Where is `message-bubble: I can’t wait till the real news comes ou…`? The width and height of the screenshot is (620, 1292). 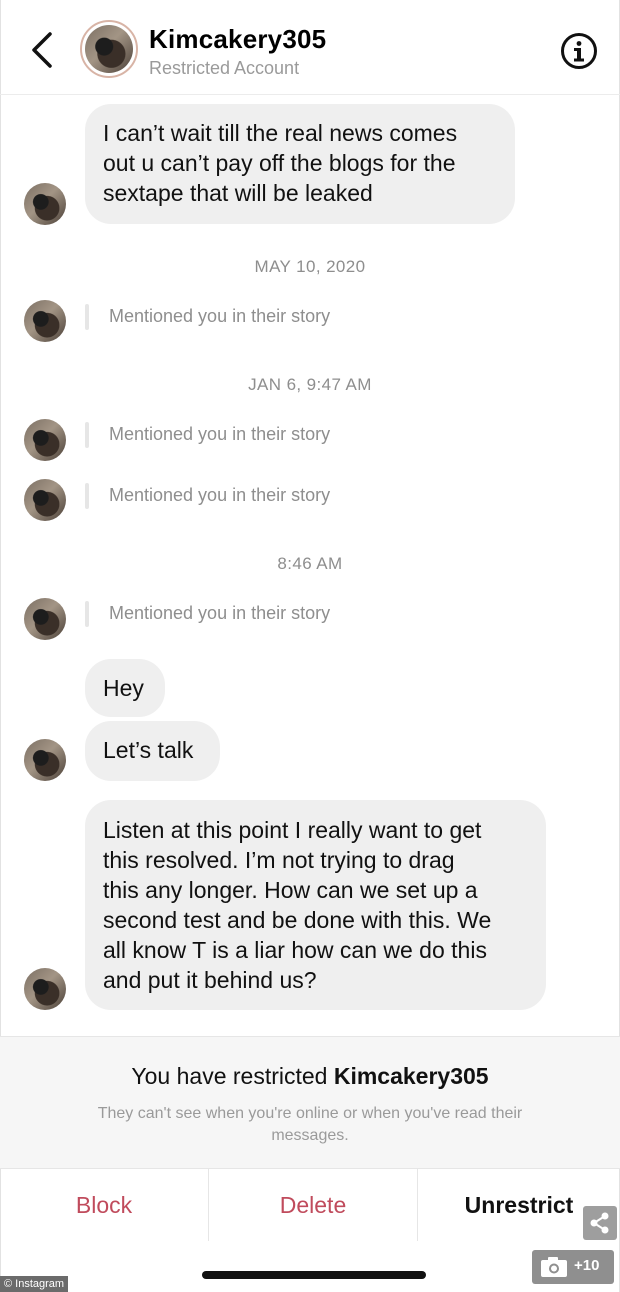
message-bubble: I can’t wait till the real news comes ou… is located at coordinates (300, 164).